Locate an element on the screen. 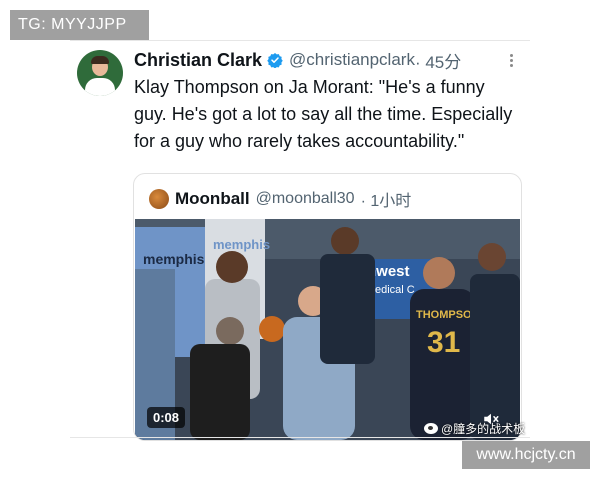  jersey-text-left: memphis is located at coordinates (174, 259).